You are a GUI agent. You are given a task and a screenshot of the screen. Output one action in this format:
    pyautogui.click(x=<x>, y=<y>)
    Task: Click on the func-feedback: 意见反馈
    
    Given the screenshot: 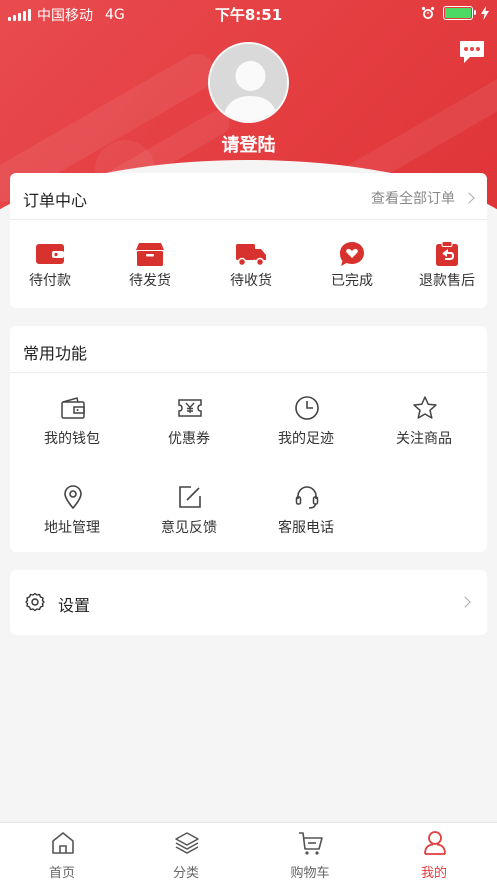 What is the action you would take?
    pyautogui.click(x=189, y=519)
    